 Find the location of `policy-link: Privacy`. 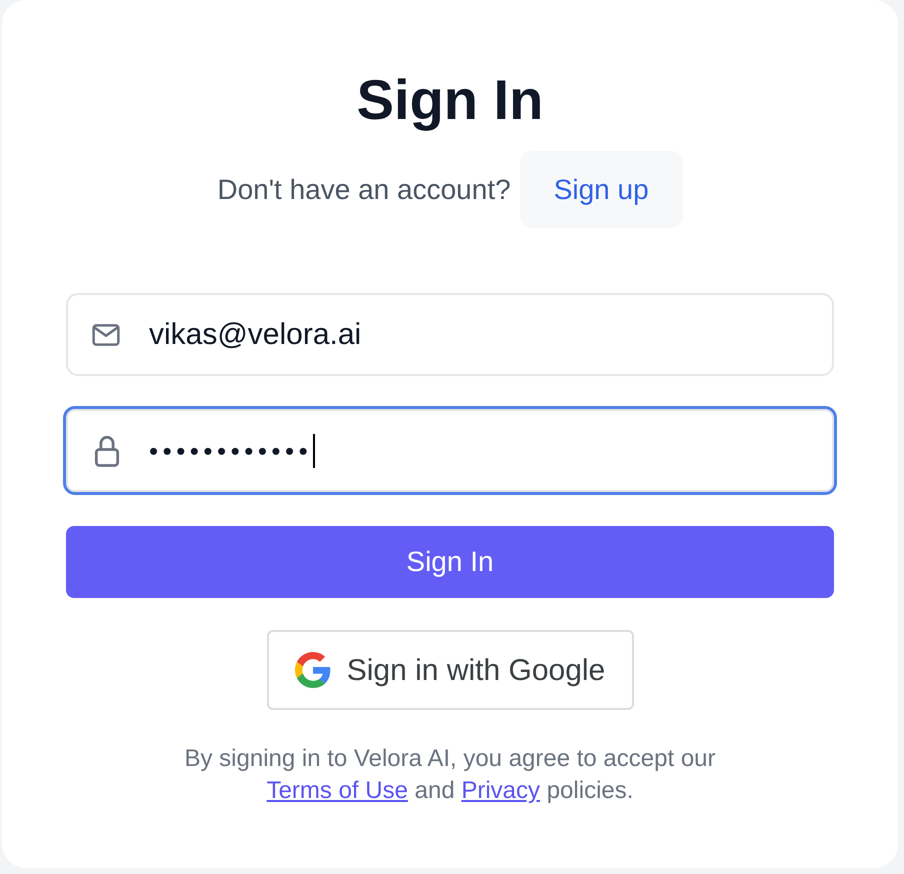

policy-link: Privacy is located at coordinates (500, 790).